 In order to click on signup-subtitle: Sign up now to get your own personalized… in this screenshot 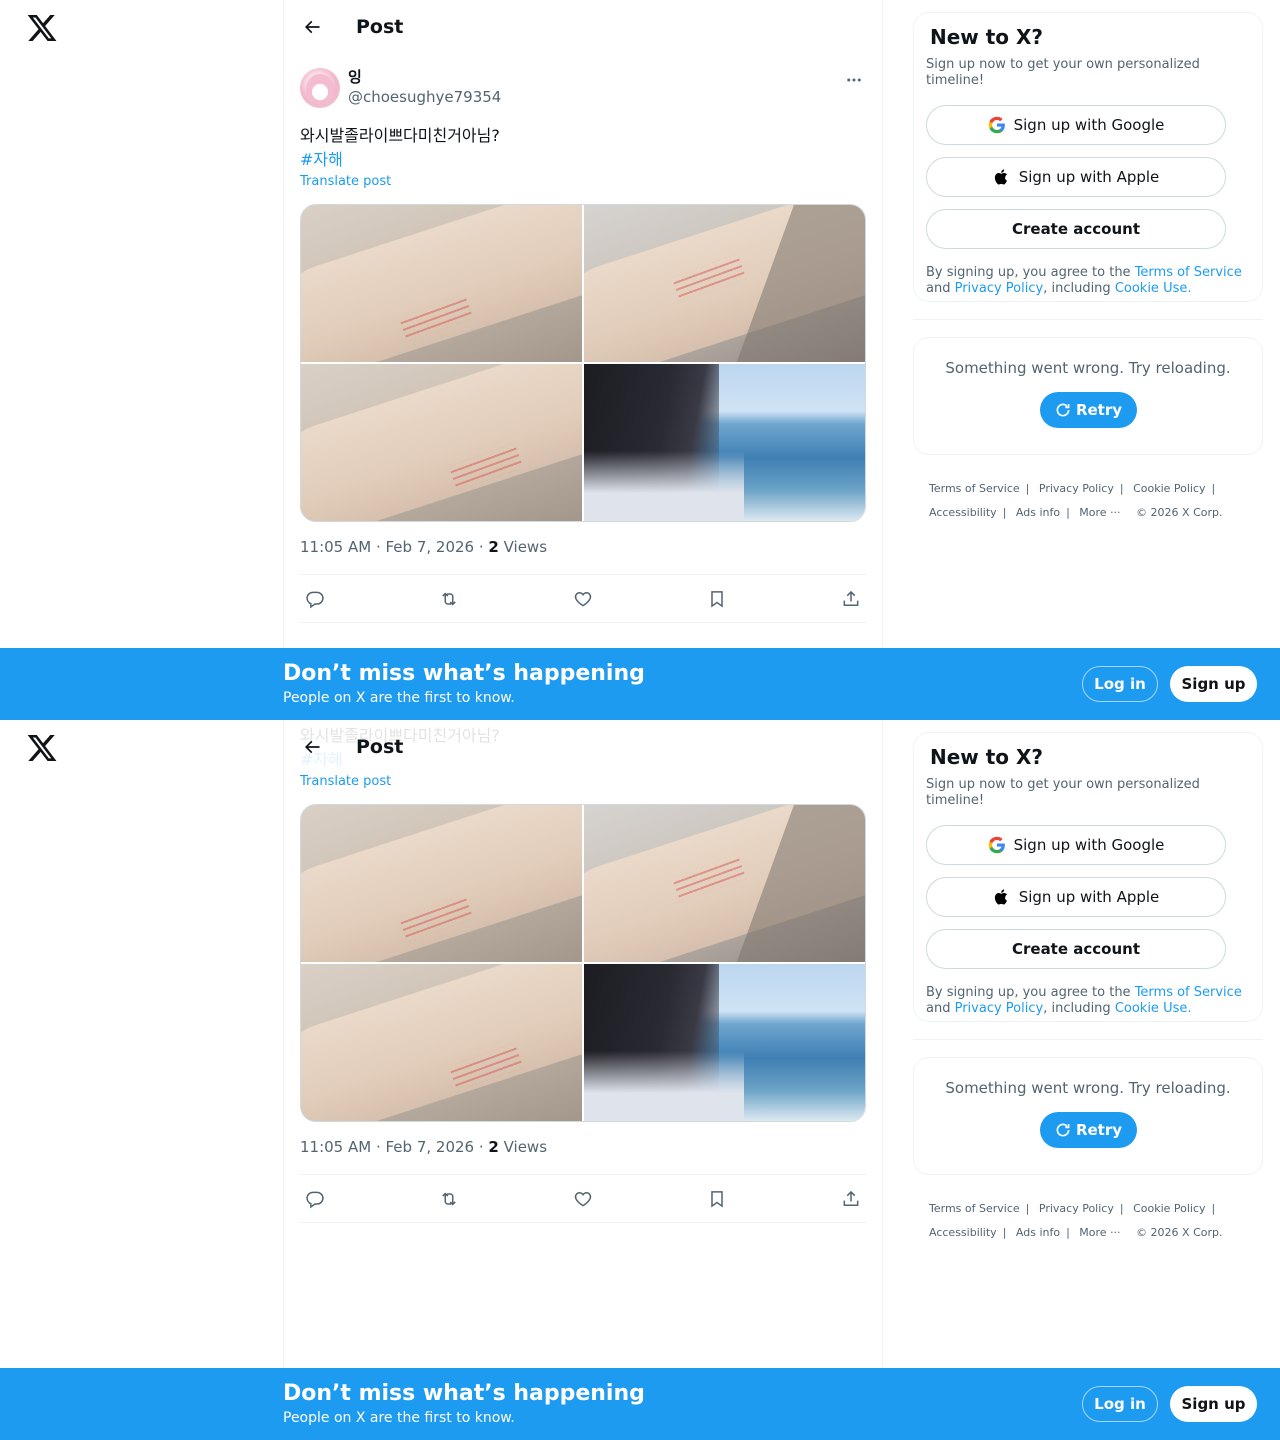, I will do `click(1063, 792)`.